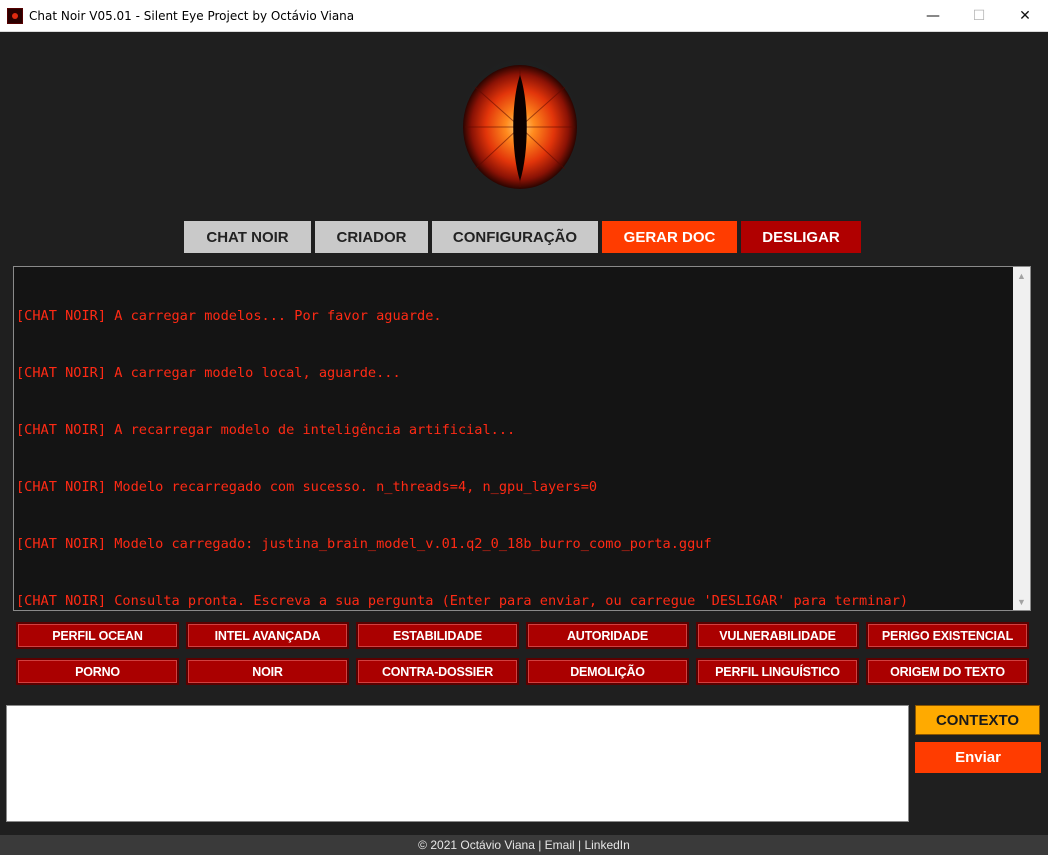  What do you see at coordinates (1021, 601) in the screenshot?
I see `scroll-down-icon: ▼` at bounding box center [1021, 601].